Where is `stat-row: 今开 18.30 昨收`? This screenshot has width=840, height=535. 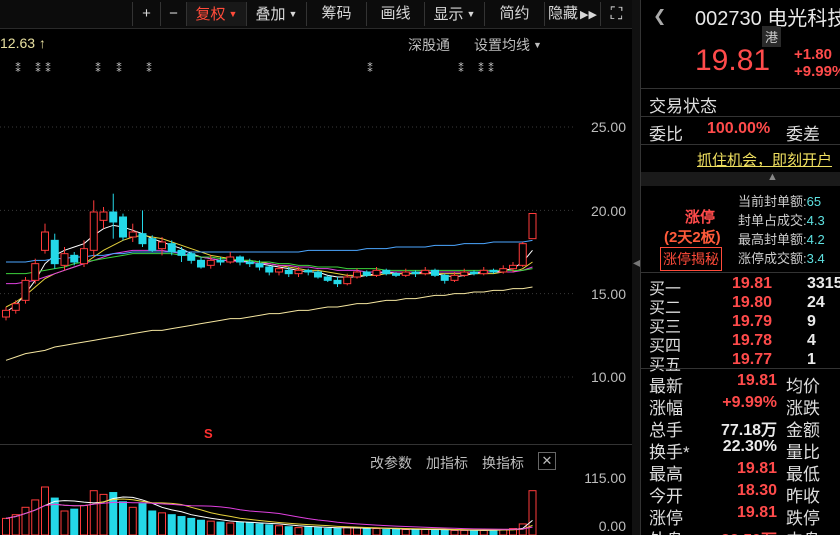
stat-row: 今开 18.30 昨收 is located at coordinates (740, 494).